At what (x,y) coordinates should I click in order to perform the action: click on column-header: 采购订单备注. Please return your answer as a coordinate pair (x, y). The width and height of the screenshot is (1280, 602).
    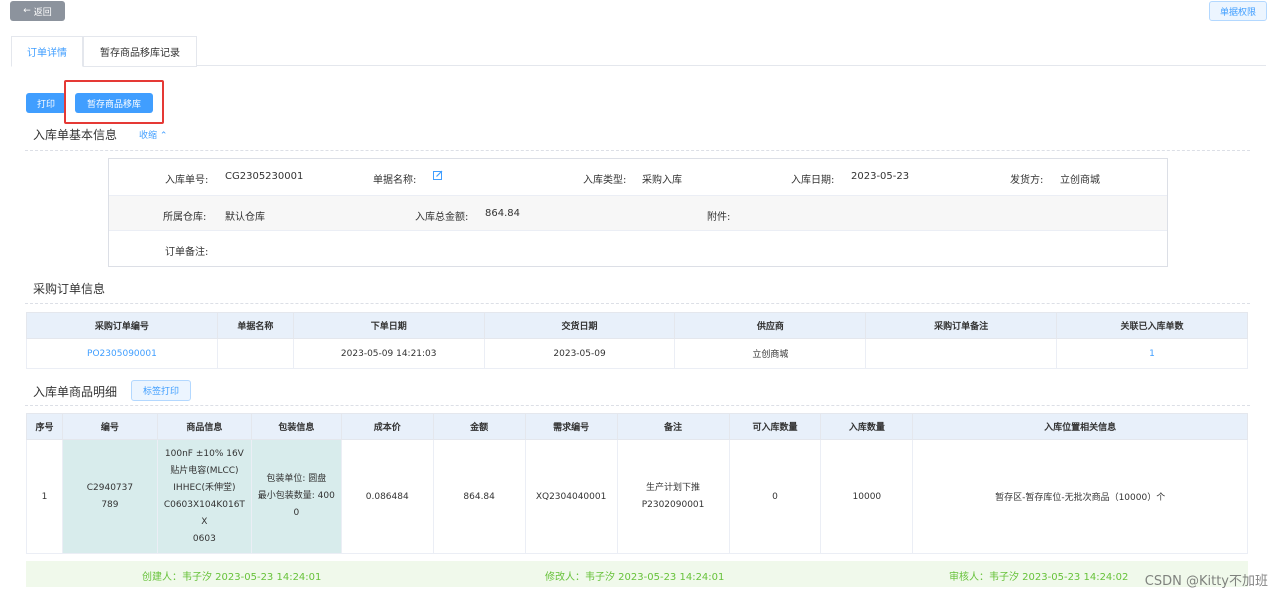
    Looking at the image, I should click on (961, 325).